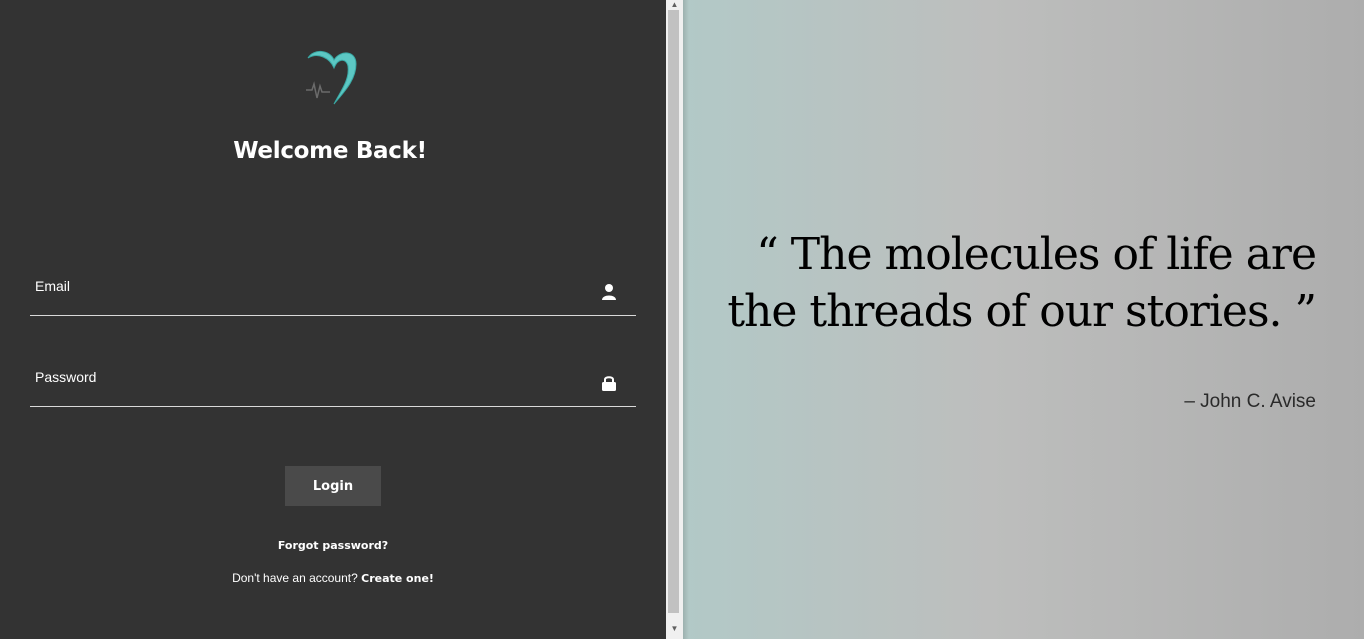  What do you see at coordinates (333, 486) in the screenshot?
I see `login-button: Login` at bounding box center [333, 486].